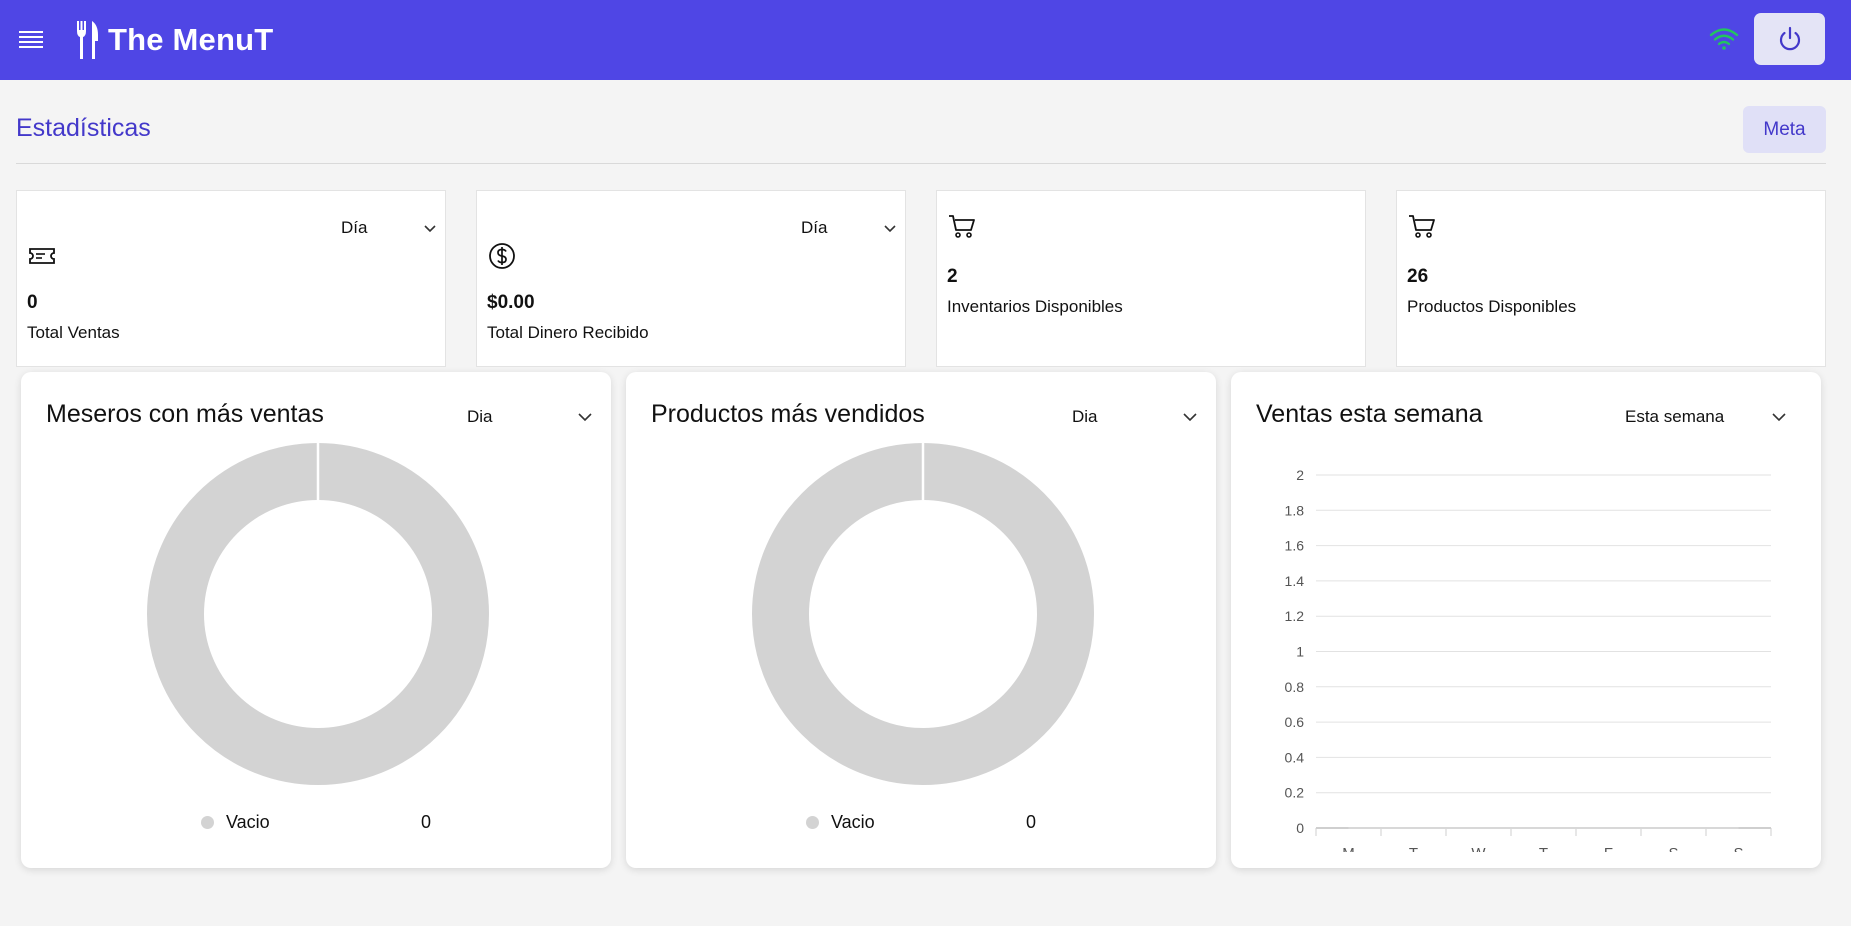 The height and width of the screenshot is (926, 1851). I want to click on page-title: Estadísticas, so click(83, 128).